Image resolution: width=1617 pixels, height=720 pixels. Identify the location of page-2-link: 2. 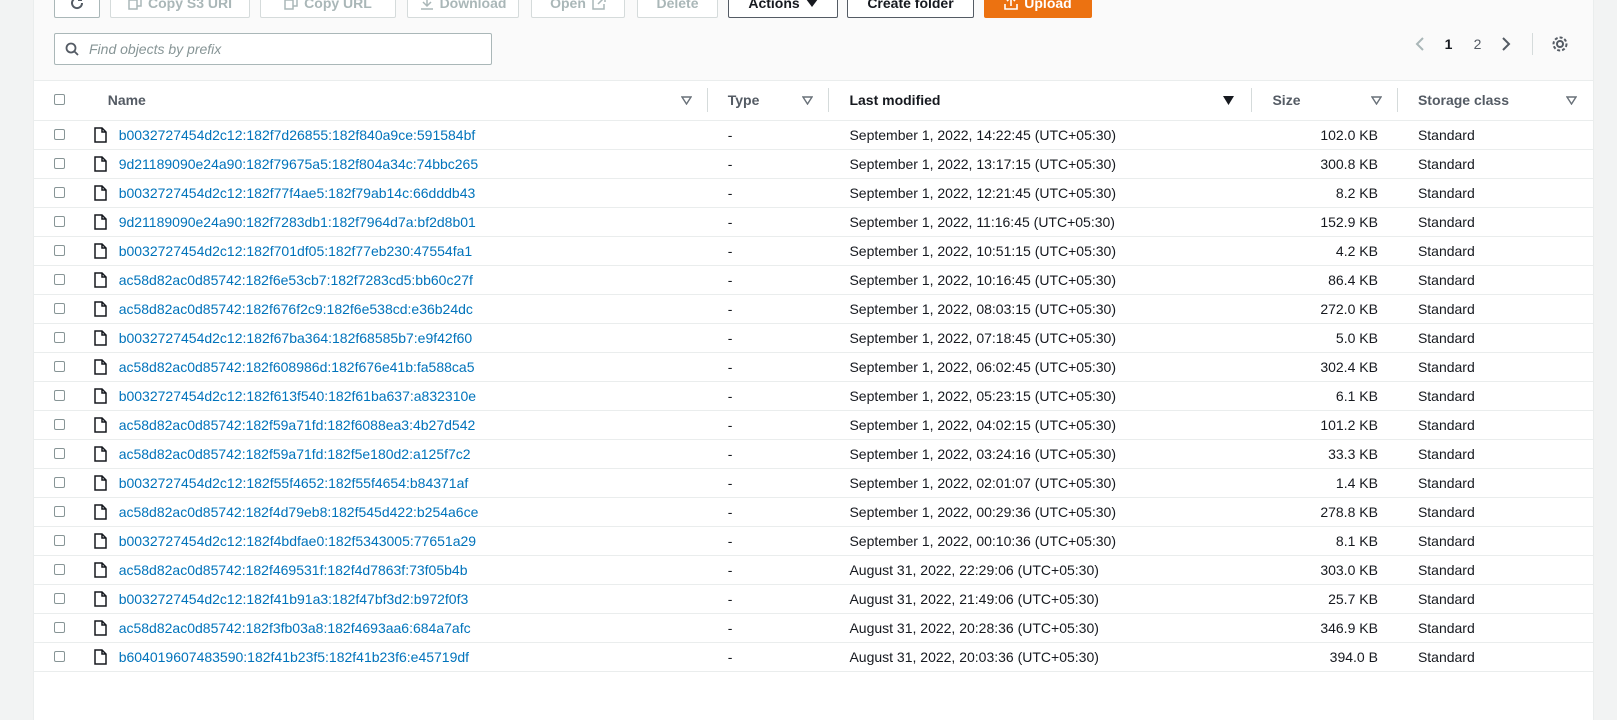
(1477, 44).